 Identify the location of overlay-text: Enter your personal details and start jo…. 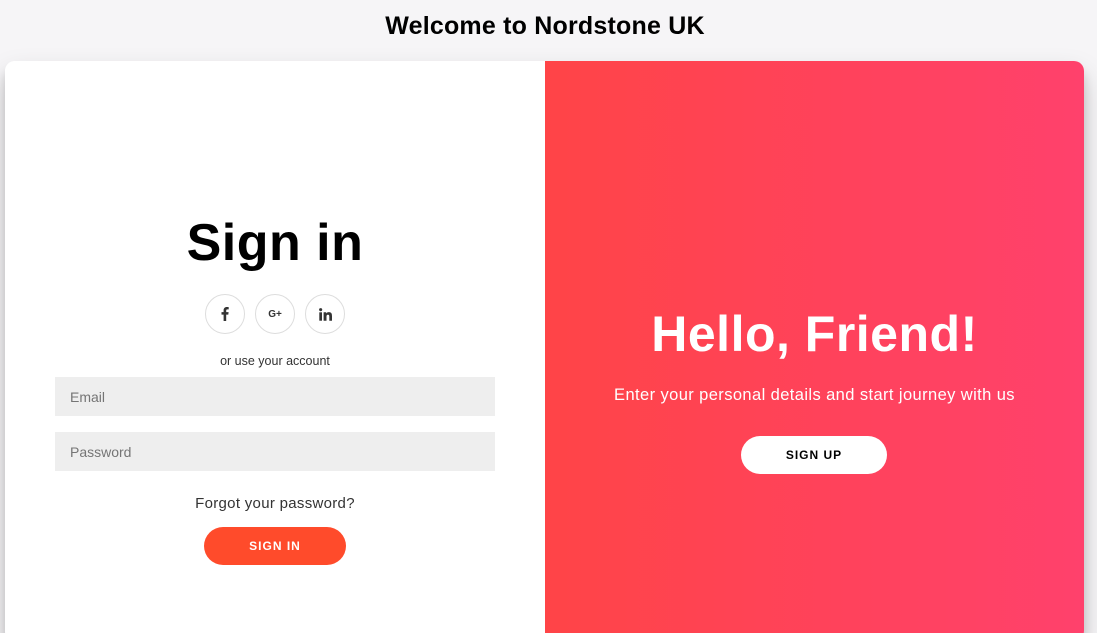
(814, 395).